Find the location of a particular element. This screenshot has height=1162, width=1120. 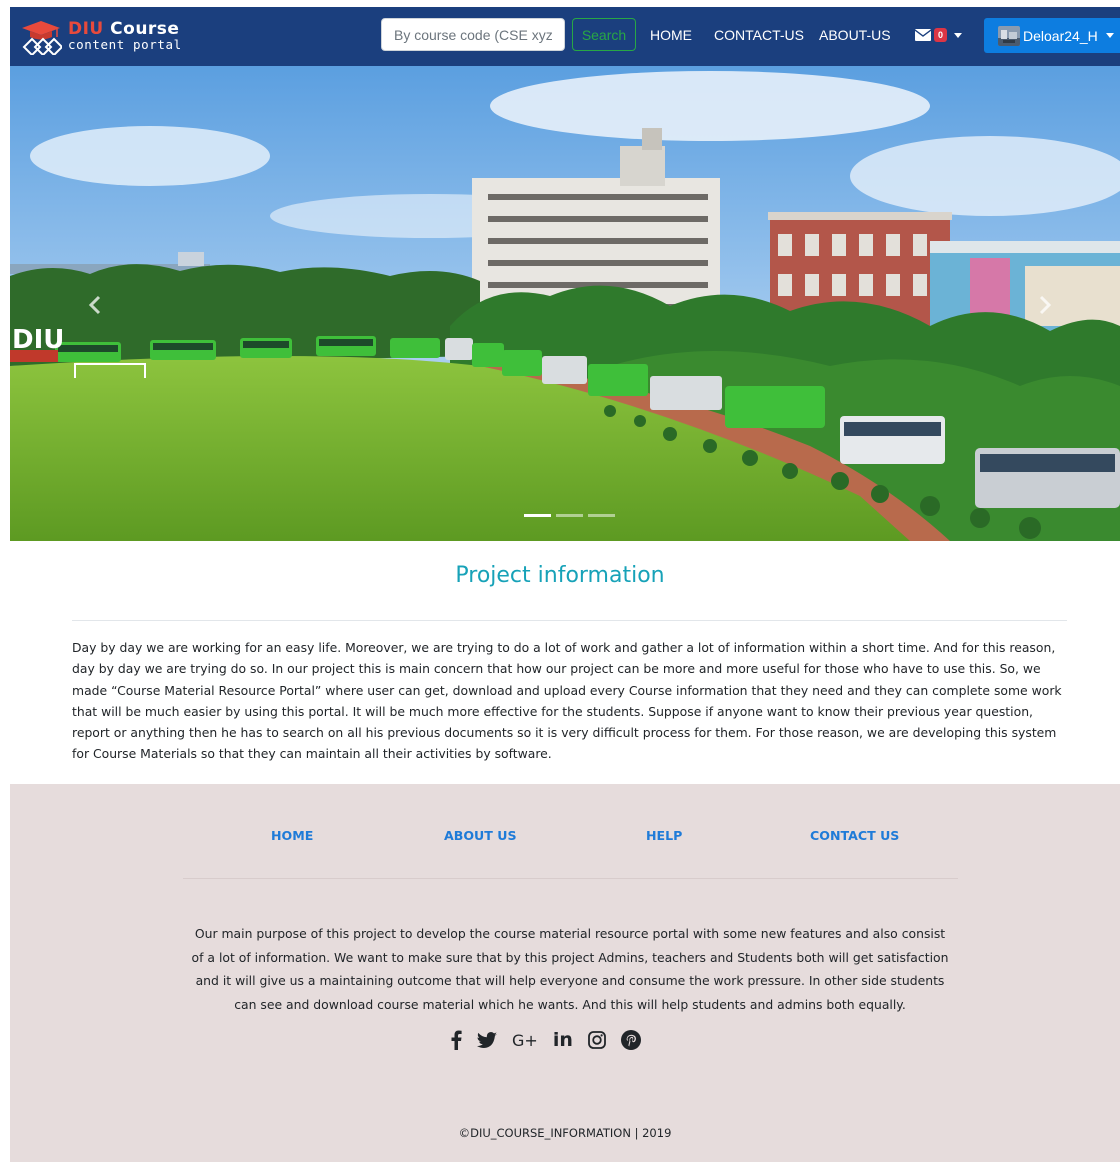

brand-title: DIU Course is located at coordinates (125, 28).